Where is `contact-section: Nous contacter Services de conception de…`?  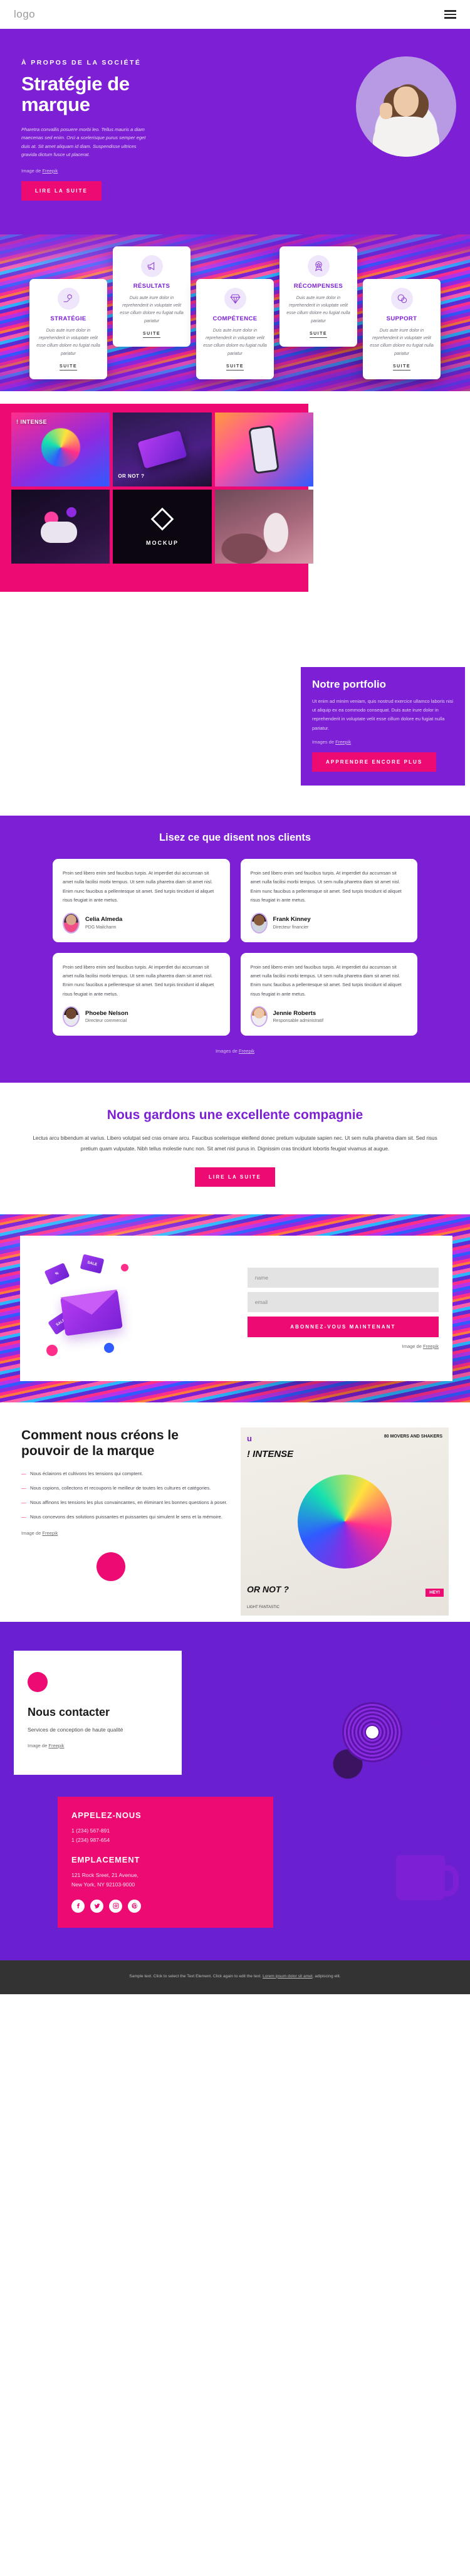 contact-section: Nous contacter Services de conception de… is located at coordinates (235, 1790).